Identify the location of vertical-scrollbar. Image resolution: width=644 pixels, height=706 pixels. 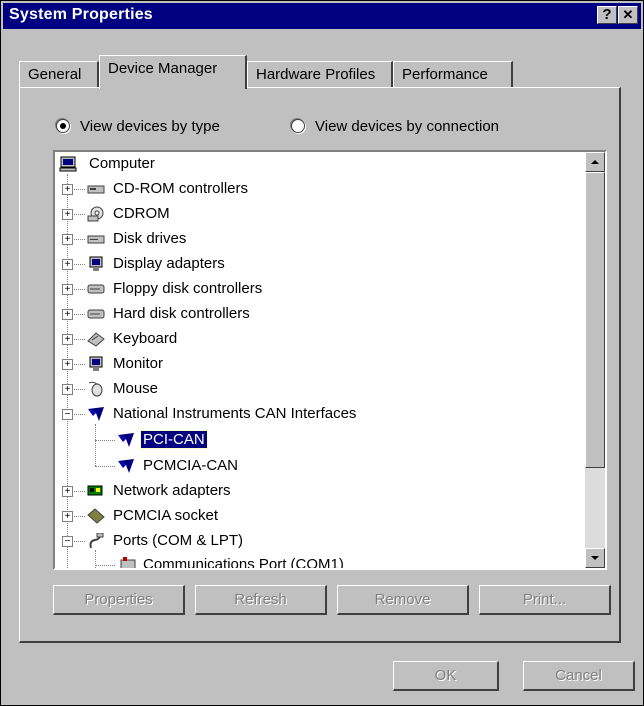
(595, 360).